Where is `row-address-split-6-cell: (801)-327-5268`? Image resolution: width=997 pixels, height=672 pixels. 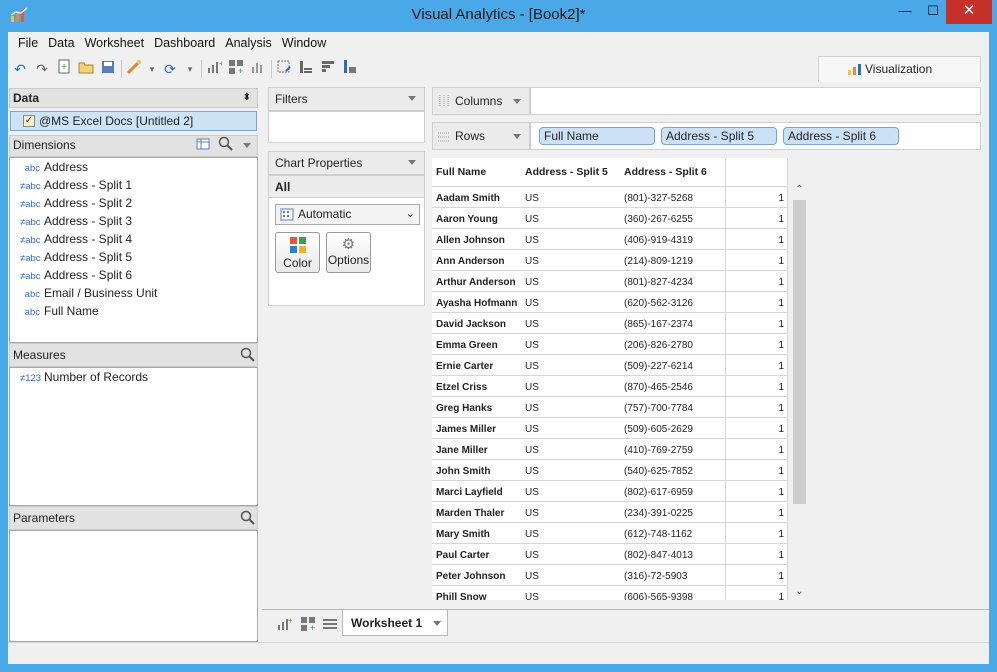
row-address-split-6-cell: (801)-327-5268 is located at coordinates (673, 197).